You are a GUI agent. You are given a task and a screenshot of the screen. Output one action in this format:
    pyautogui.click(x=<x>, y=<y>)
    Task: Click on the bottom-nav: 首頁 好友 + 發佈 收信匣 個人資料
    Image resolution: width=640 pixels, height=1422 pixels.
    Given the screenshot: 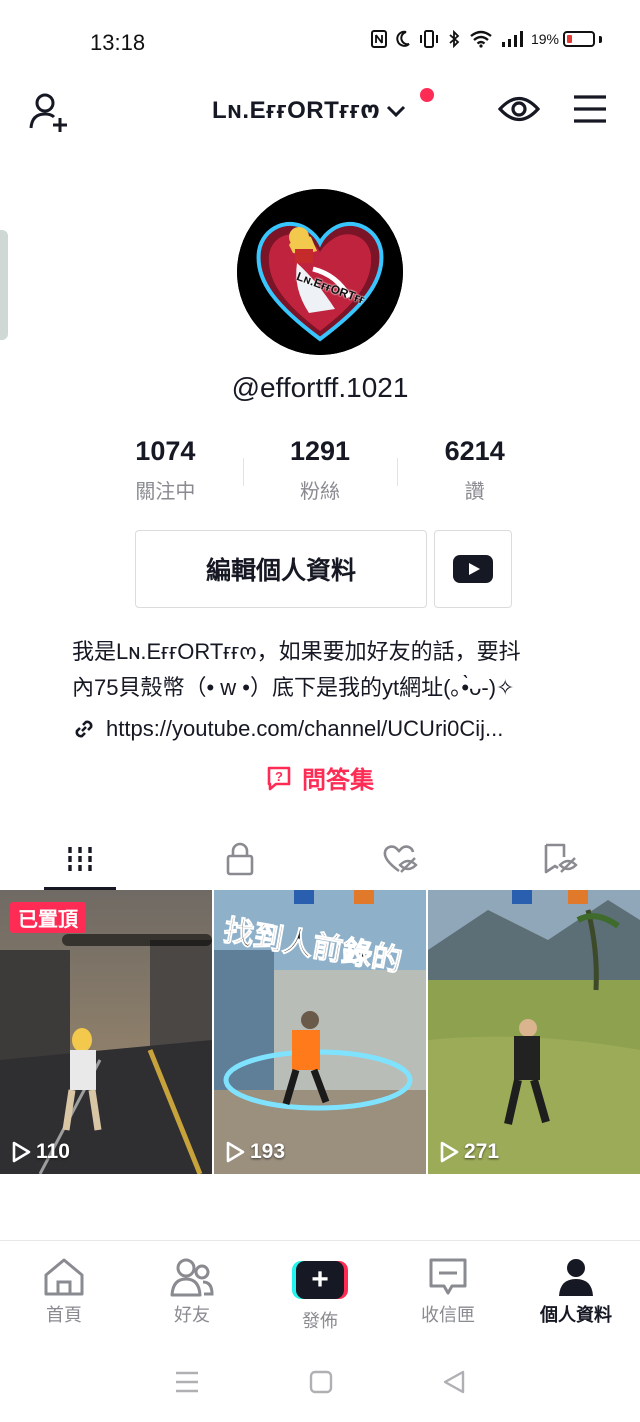 What is the action you would take?
    pyautogui.click(x=320, y=1290)
    